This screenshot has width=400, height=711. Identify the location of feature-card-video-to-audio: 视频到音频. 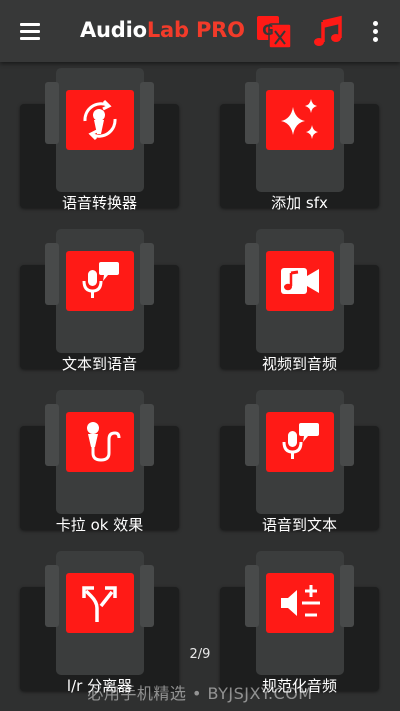
(299, 301).